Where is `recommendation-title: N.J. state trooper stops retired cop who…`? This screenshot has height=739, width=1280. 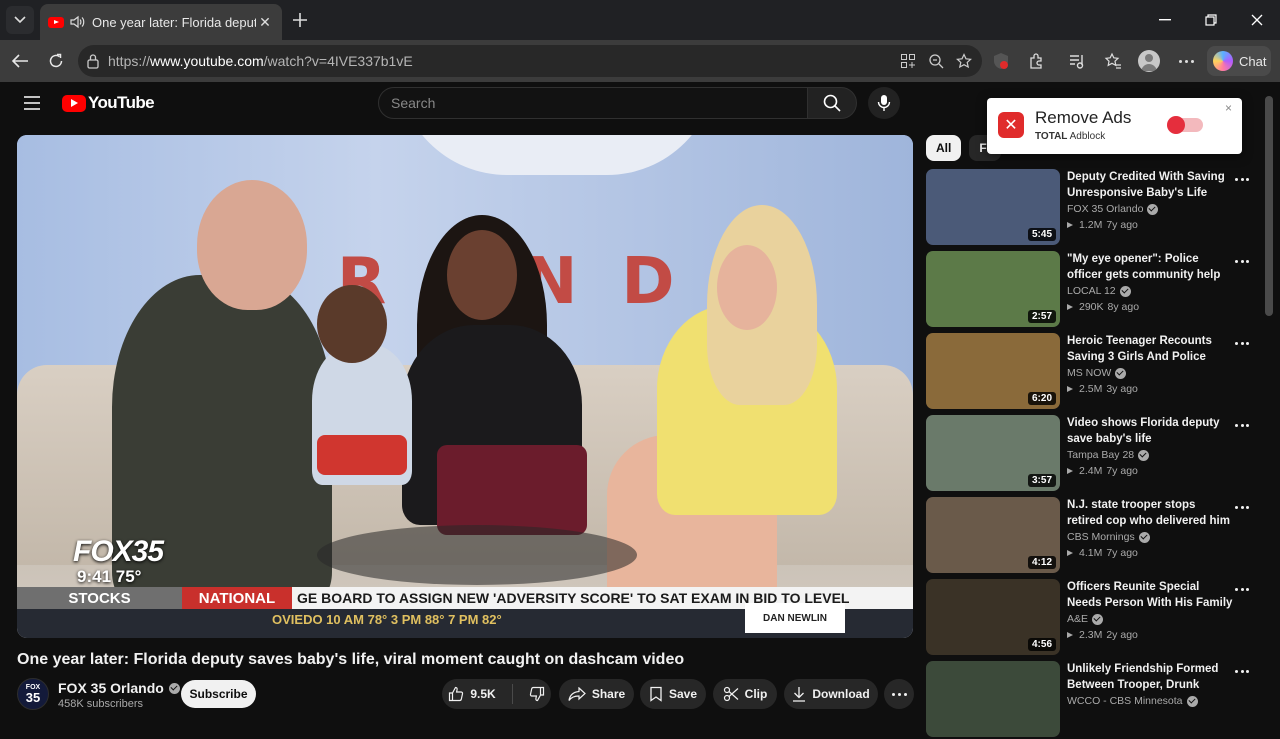
recommendation-title: N.J. state trooper stops retired cop who… is located at coordinates (1150, 513).